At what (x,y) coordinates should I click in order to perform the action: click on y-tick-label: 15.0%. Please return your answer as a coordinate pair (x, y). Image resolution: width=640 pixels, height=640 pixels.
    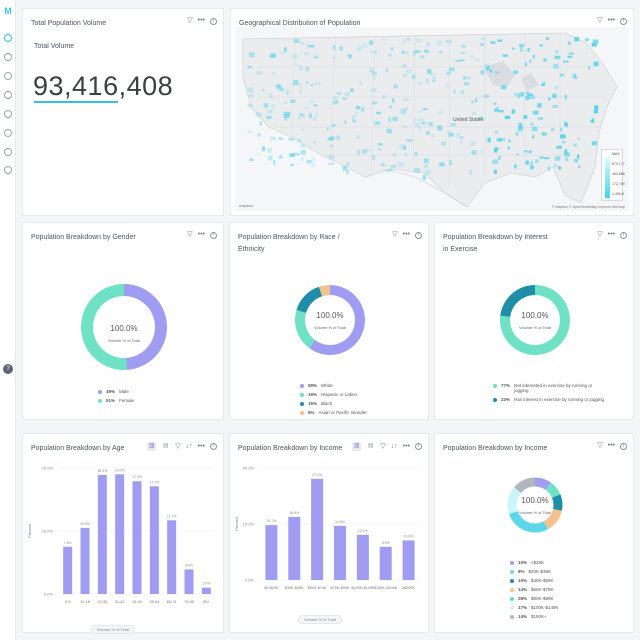
    Looking at the image, I should click on (249, 524).